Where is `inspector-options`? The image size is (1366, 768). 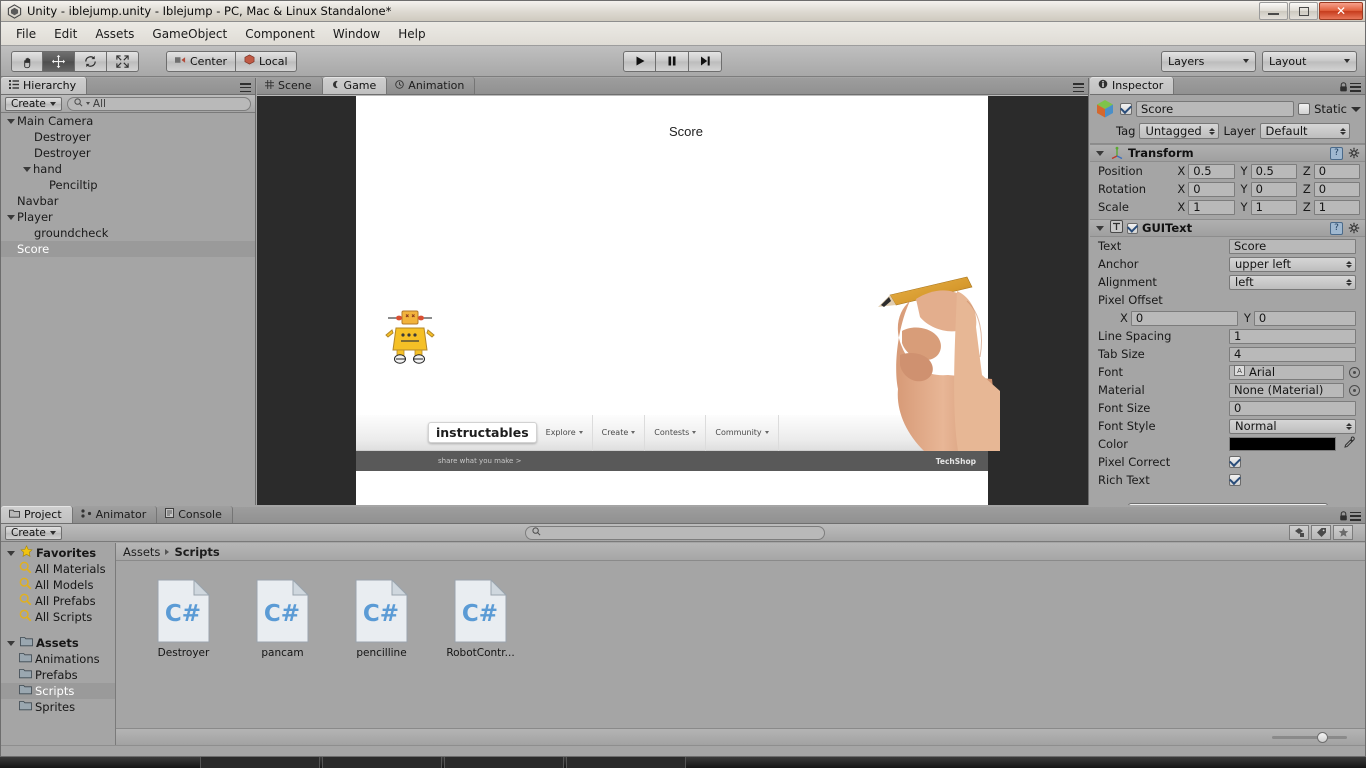 inspector-options is located at coordinates (1350, 87).